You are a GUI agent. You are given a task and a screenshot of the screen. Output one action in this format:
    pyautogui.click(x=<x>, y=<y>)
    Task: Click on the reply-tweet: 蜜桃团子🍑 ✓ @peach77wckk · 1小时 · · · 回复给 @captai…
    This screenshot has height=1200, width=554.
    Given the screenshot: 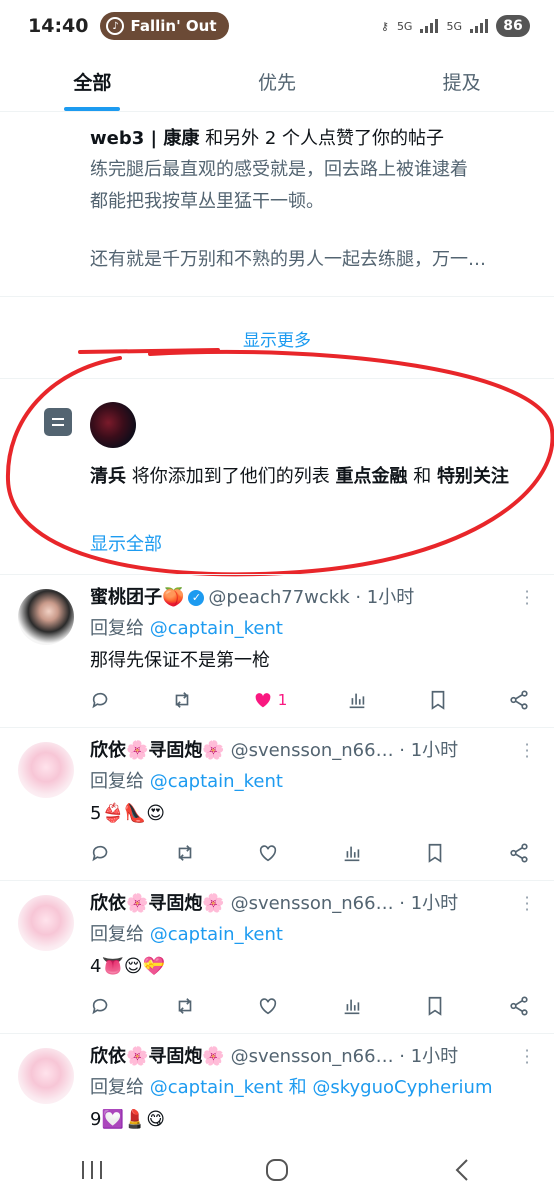 What is the action you would take?
    pyautogui.click(x=277, y=650)
    